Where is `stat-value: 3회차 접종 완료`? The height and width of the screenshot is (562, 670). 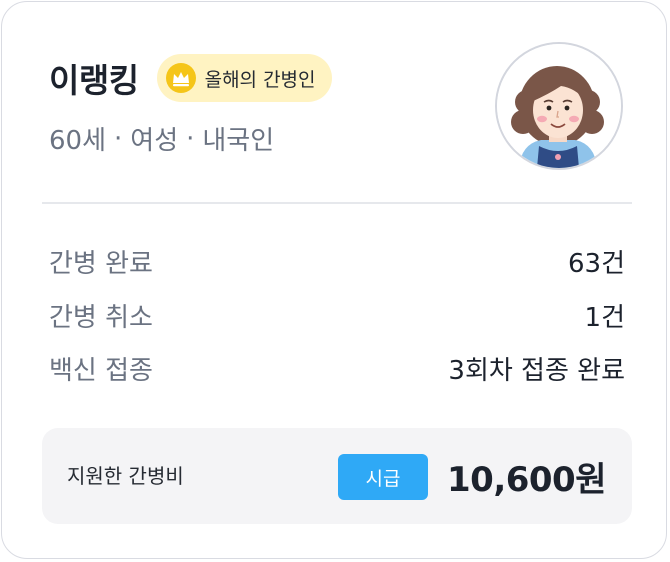
stat-value: 3회차 접종 완료 is located at coordinates (536, 370).